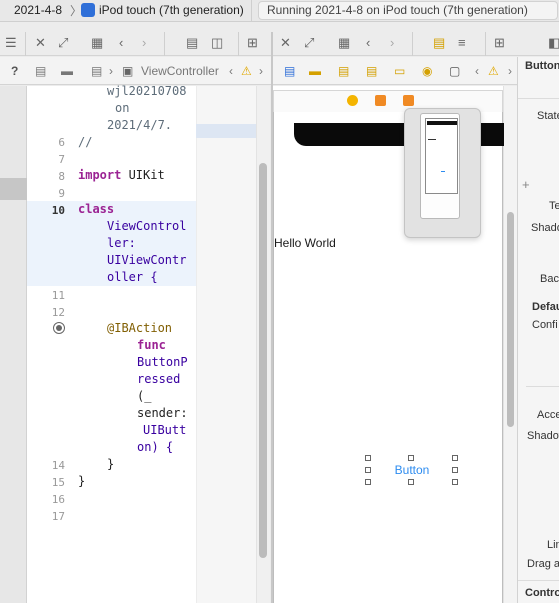 This screenshot has height=603, width=559. What do you see at coordinates (462, 43) in the screenshot?
I see `lines-icon: ≡` at bounding box center [462, 43].